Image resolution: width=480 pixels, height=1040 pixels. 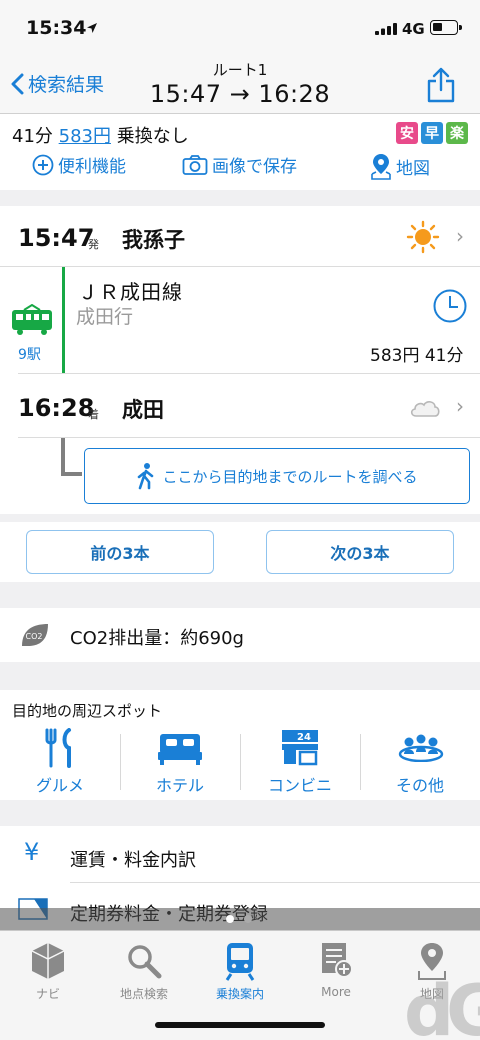 I want to click on prev-next-bar: 前の3本 次の3本, so click(x=240, y=552).